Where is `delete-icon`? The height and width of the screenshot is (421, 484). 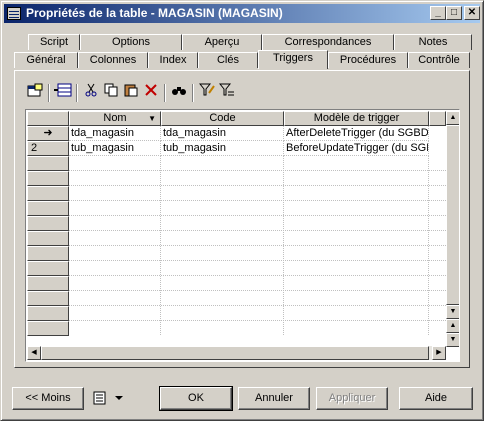 delete-icon is located at coordinates (151, 93).